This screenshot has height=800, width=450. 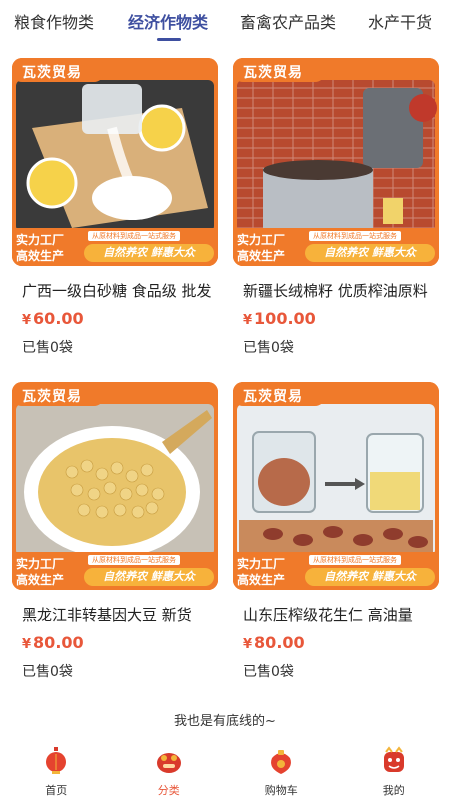 I want to click on product-title: 广西一级白砂糖 食品级 批发, so click(x=117, y=290).